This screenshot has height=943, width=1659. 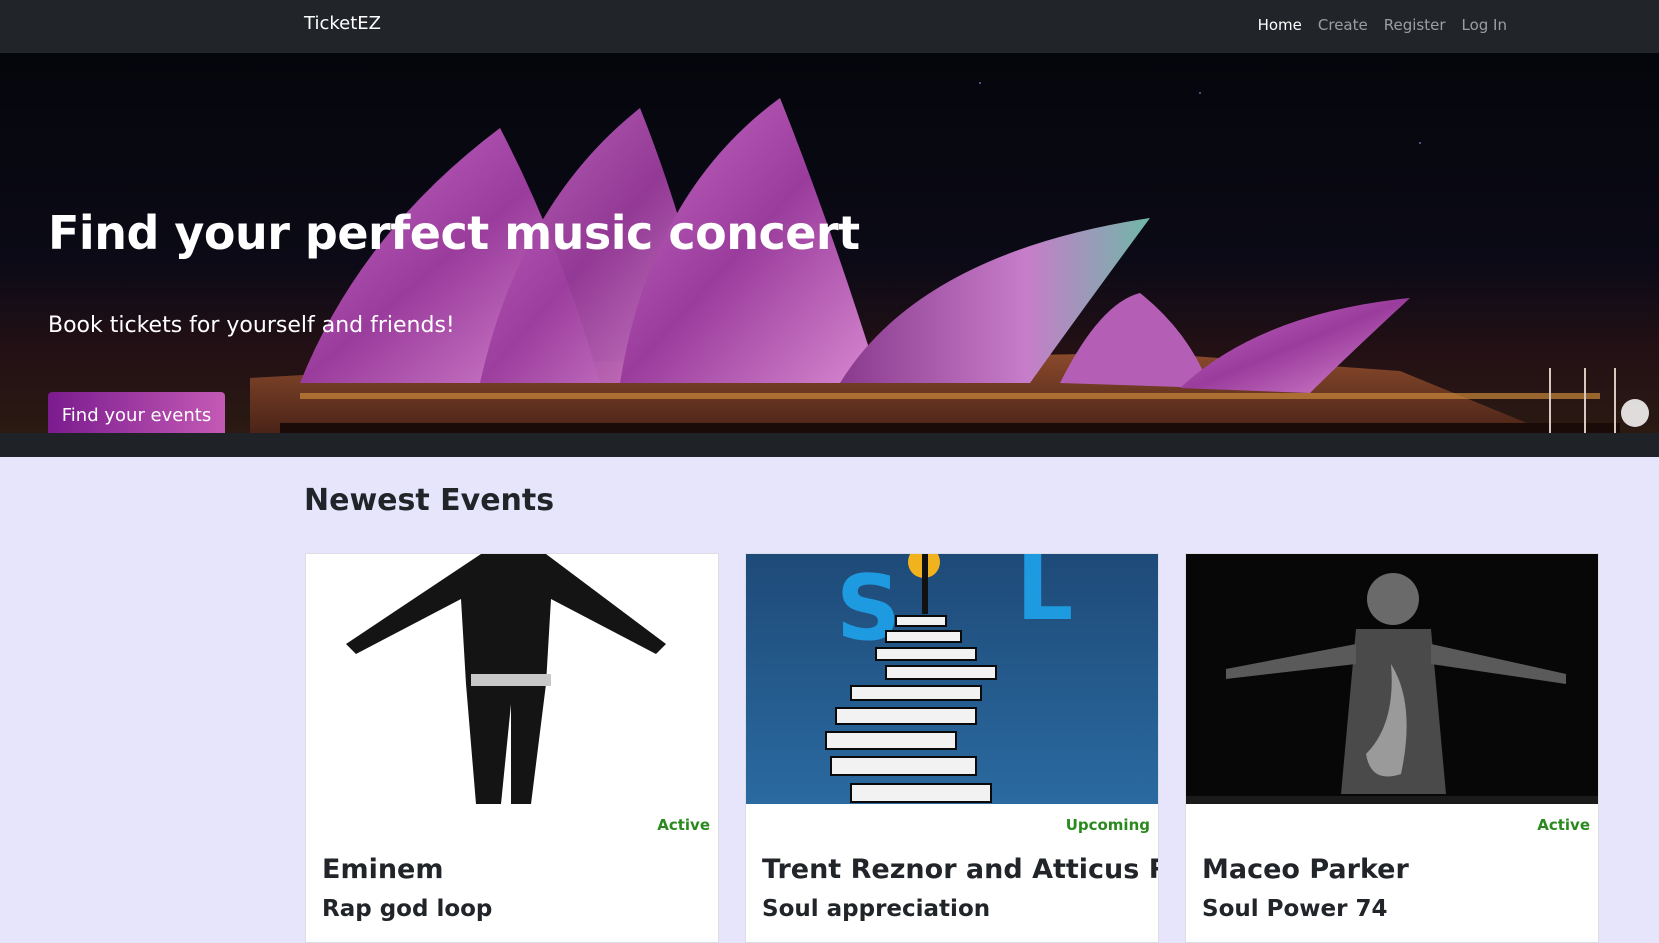 What do you see at coordinates (876, 909) in the screenshot?
I see `event-subtitle: Soul appreciation` at bounding box center [876, 909].